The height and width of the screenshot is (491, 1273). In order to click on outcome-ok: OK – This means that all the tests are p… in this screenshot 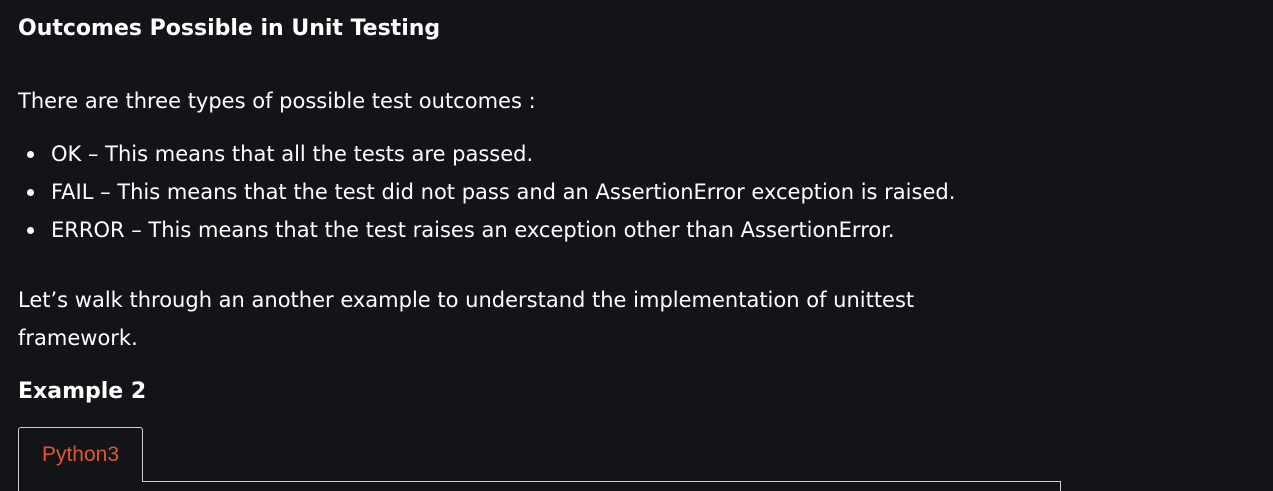, I will do `click(486, 154)`.